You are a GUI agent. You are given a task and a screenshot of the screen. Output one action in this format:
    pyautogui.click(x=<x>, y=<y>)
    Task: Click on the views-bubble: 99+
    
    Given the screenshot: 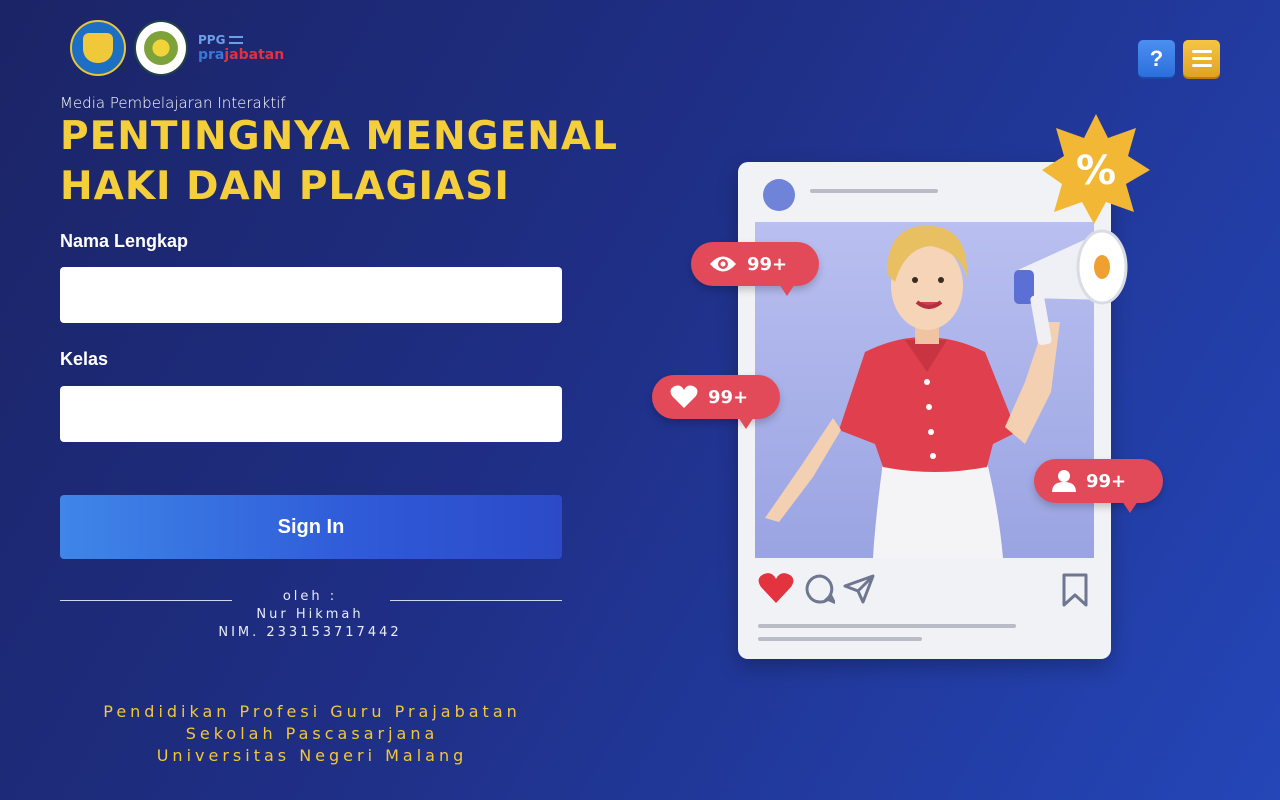 What is the action you would take?
    pyautogui.click(x=755, y=269)
    